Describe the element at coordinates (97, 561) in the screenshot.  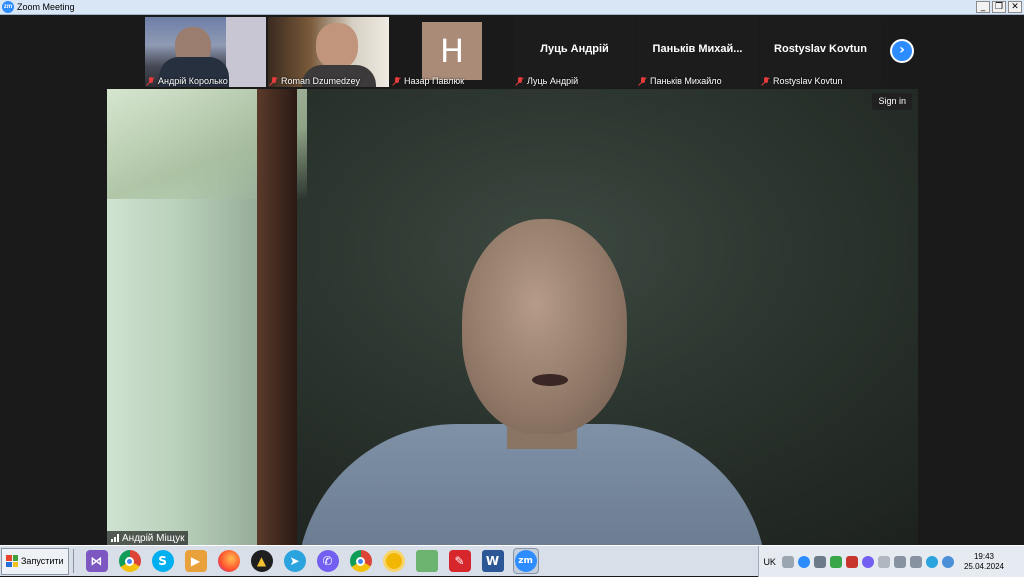
I see `visual-studio-icon: ⋈` at that location.